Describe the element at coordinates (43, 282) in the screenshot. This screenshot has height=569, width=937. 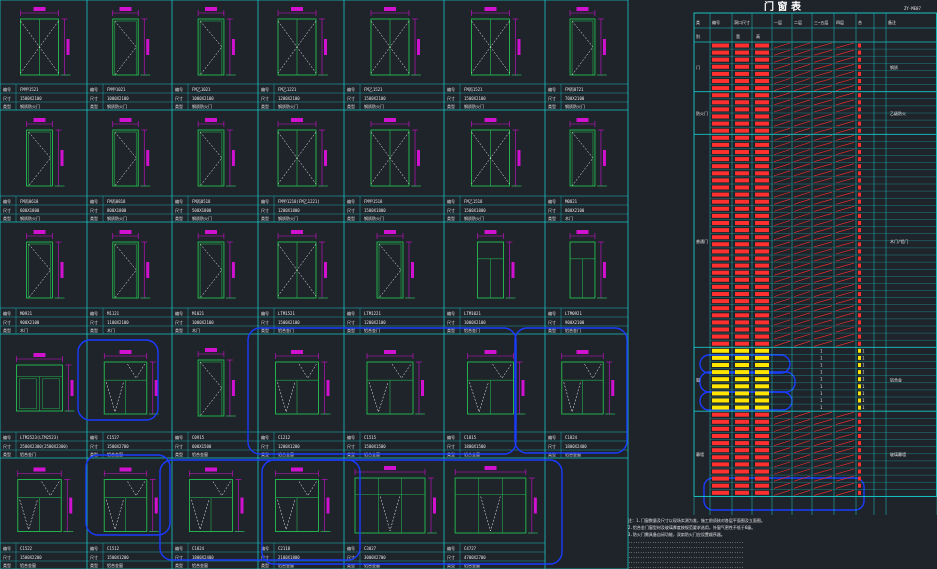
I see `door-window-panel: 编号 M0921 尺寸 900X2100 类型 木门` at that location.